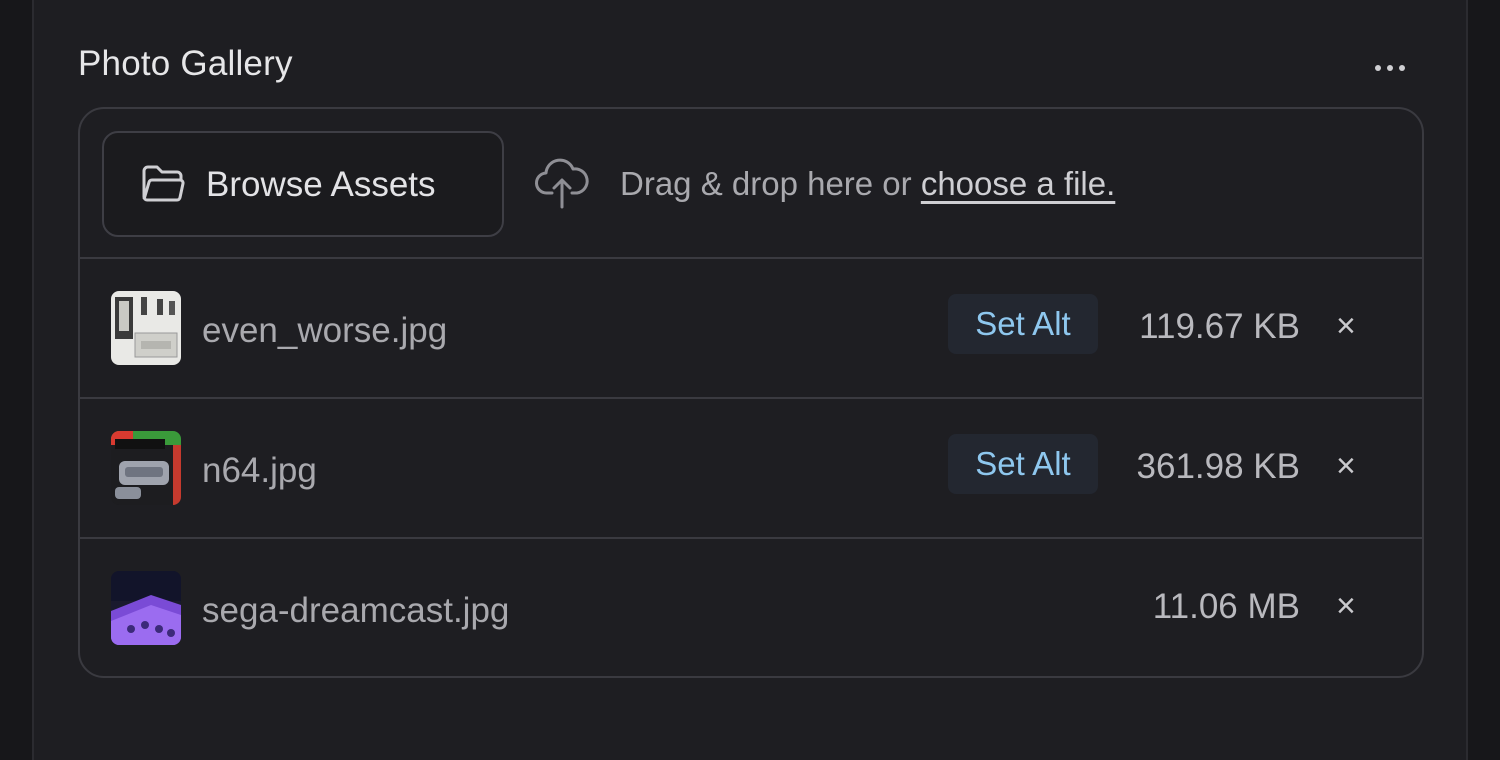 The height and width of the screenshot is (760, 1500). What do you see at coordinates (770, 183) in the screenshot?
I see `drop-text: Drag & drop here or` at bounding box center [770, 183].